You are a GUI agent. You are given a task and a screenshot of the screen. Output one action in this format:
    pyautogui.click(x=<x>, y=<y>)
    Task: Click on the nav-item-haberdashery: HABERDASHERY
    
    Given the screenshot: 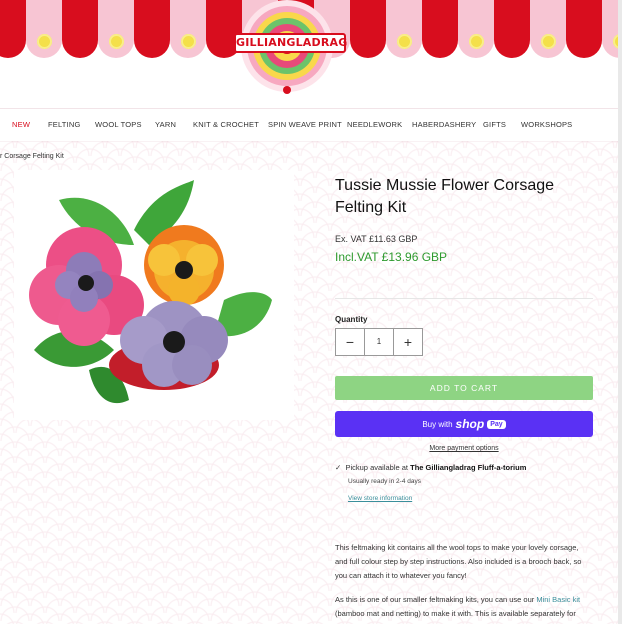 What is the action you would take?
    pyautogui.click(x=444, y=125)
    